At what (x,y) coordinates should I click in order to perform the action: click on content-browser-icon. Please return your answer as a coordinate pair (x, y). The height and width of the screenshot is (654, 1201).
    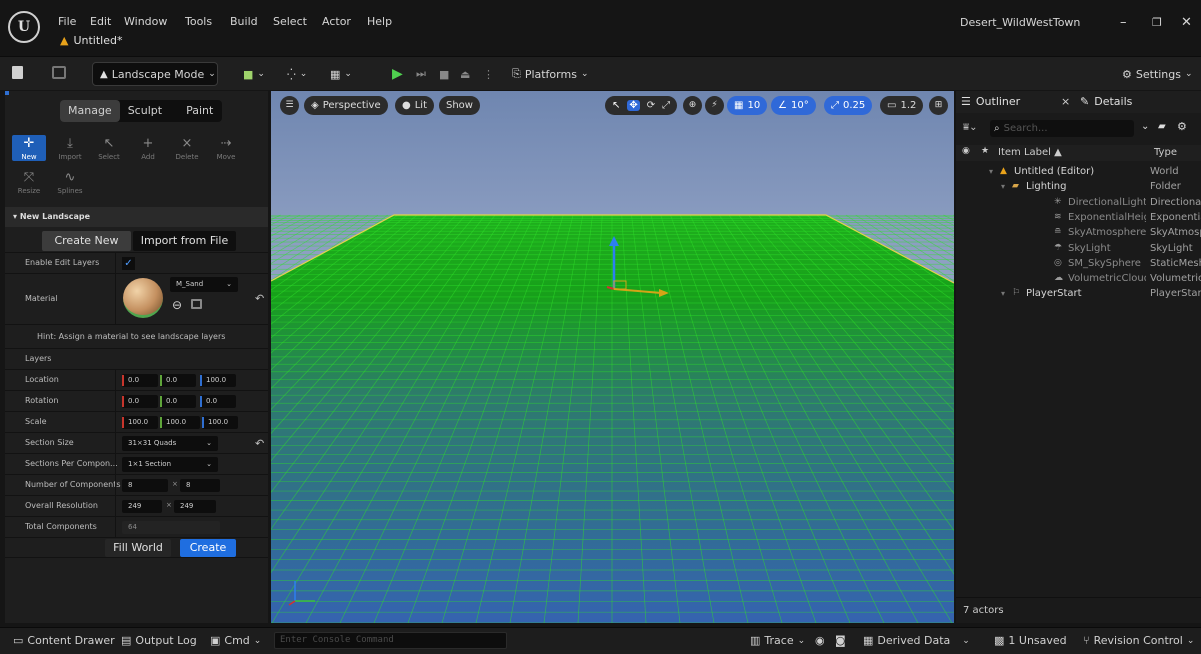
    Looking at the image, I should click on (59, 72).